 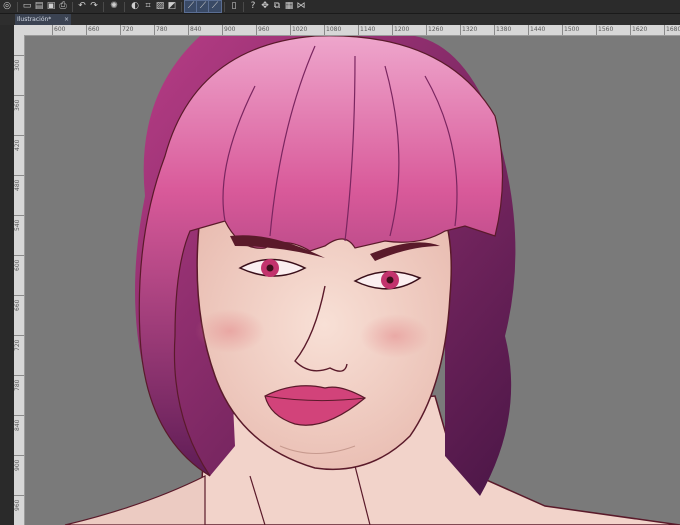 What do you see at coordinates (191, 6) in the screenshot?
I see `stroke-tool-1-icon: ⟋` at bounding box center [191, 6].